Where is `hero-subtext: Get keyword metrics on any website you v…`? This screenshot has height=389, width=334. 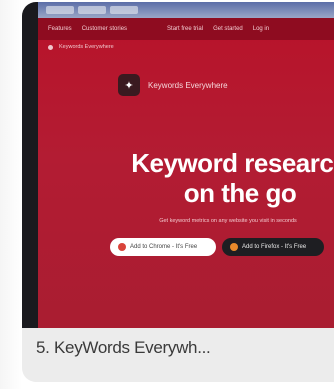 hero-subtext: Get keyword metrics on any website you v… is located at coordinates (228, 221).